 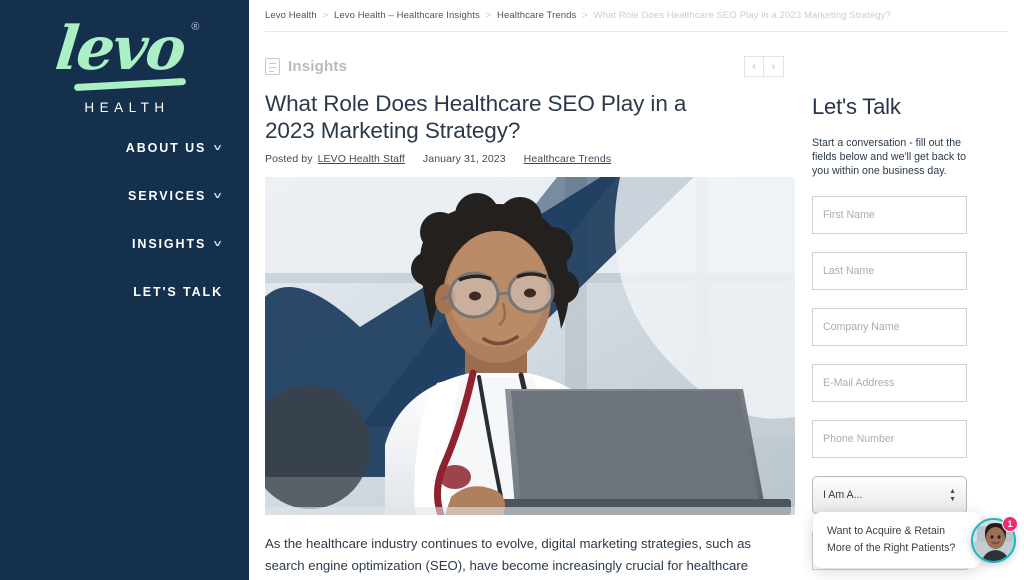 I want to click on post-author-link: LEVO Health Staff, so click(x=361, y=159).